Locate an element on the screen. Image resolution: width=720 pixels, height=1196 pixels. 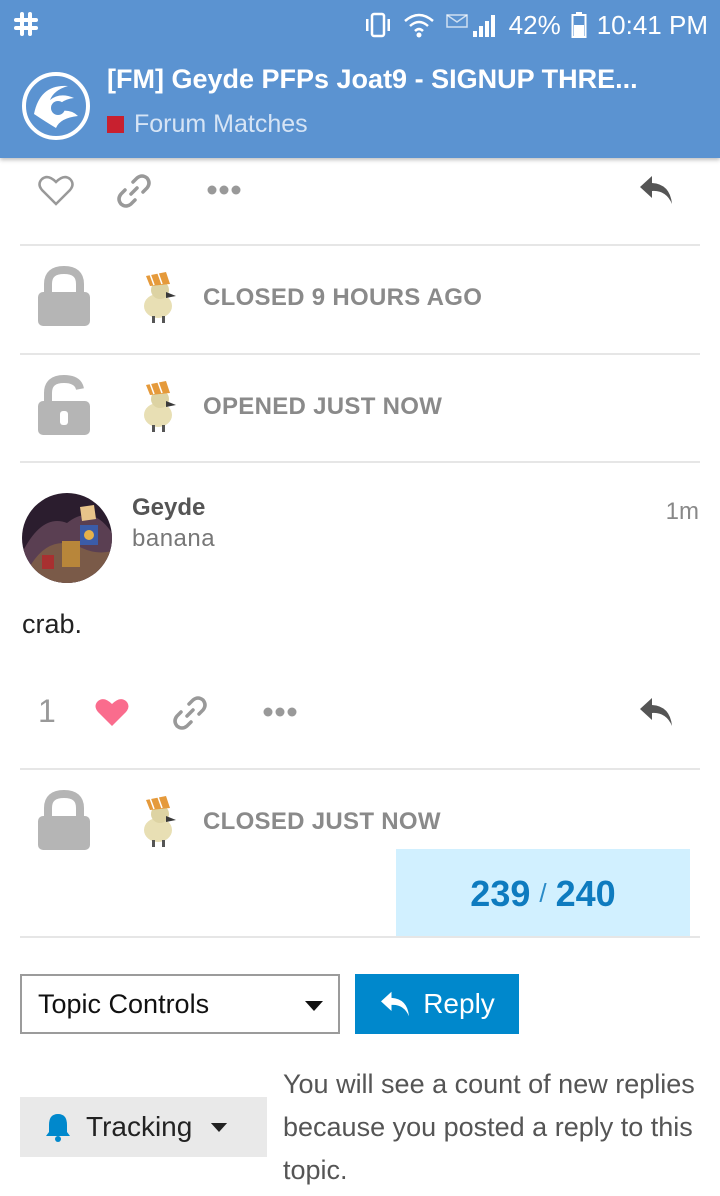
small-action-closed: CLOSED 9 HOURS AGO is located at coordinates (360, 298).